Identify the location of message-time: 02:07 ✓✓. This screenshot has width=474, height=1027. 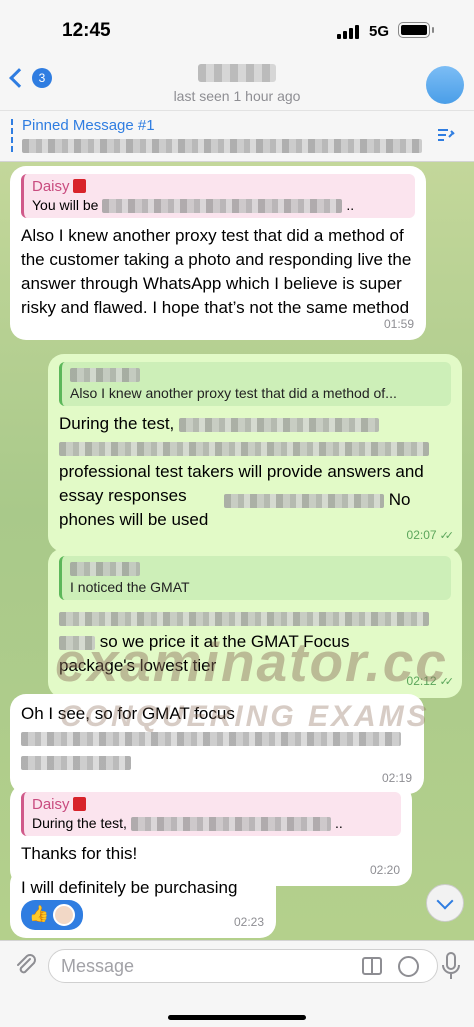
(430, 535).